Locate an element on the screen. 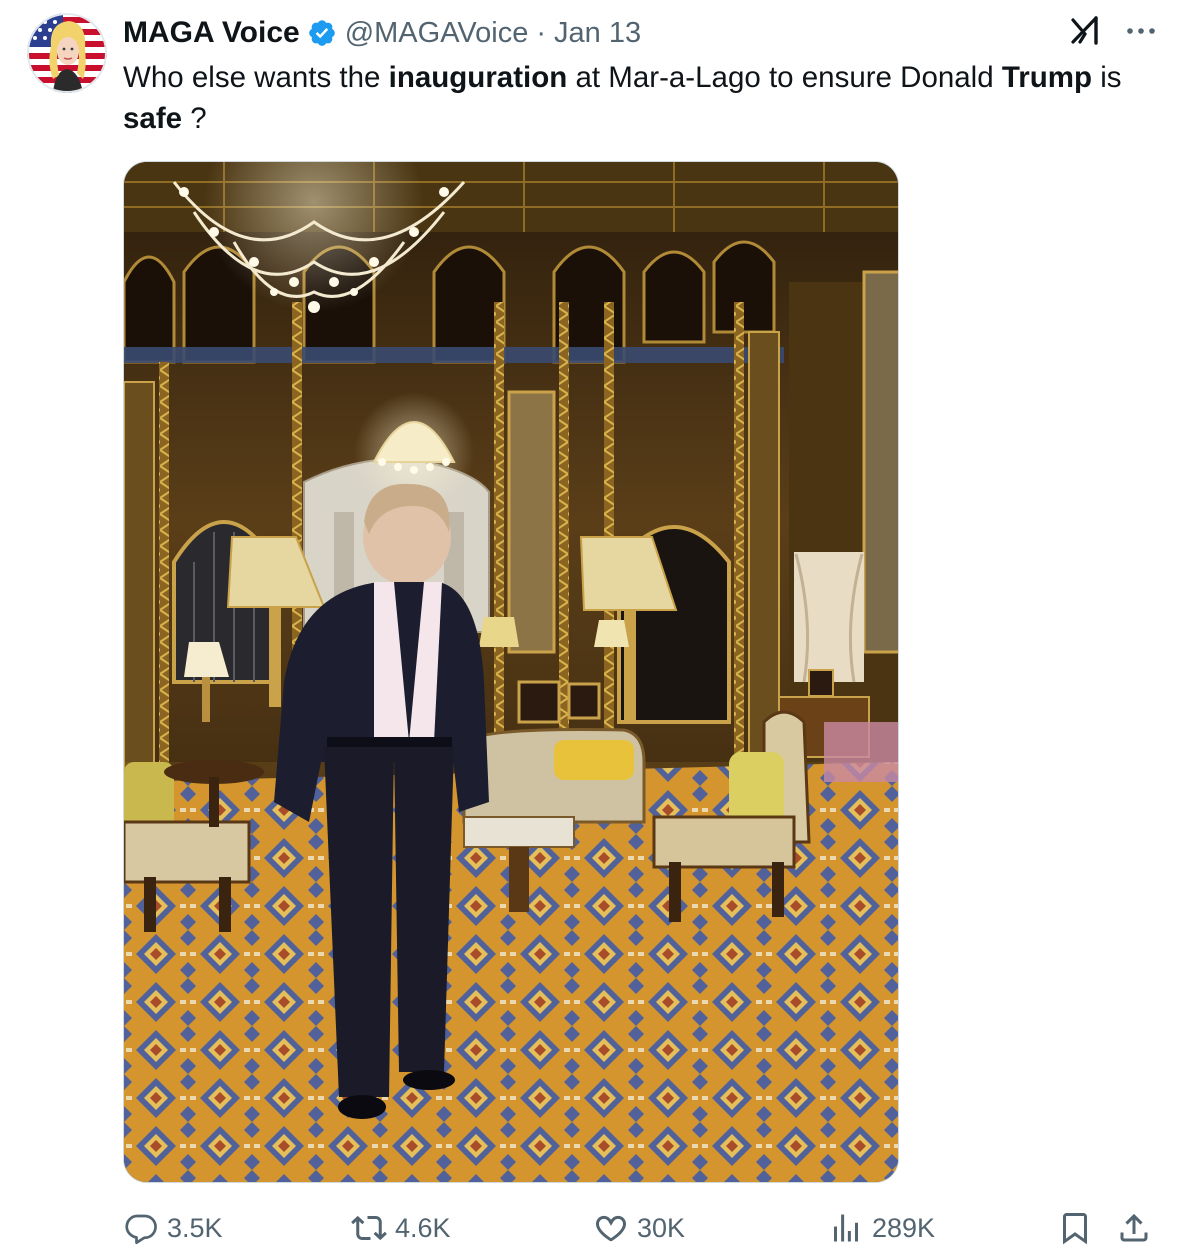 The width and height of the screenshot is (1202, 1260). reply-count: 3.5K is located at coordinates (195, 1227).